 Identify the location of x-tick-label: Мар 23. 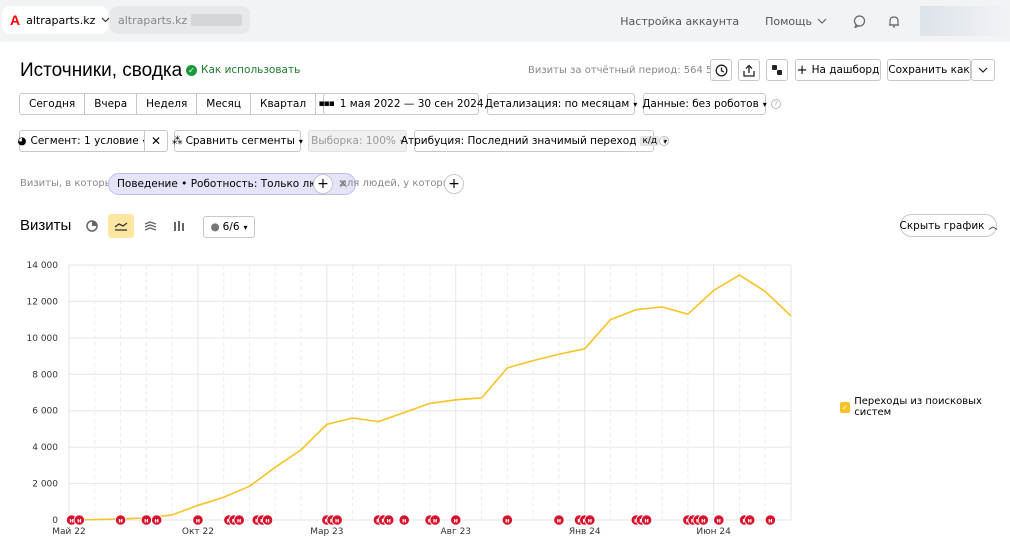
(326, 532).